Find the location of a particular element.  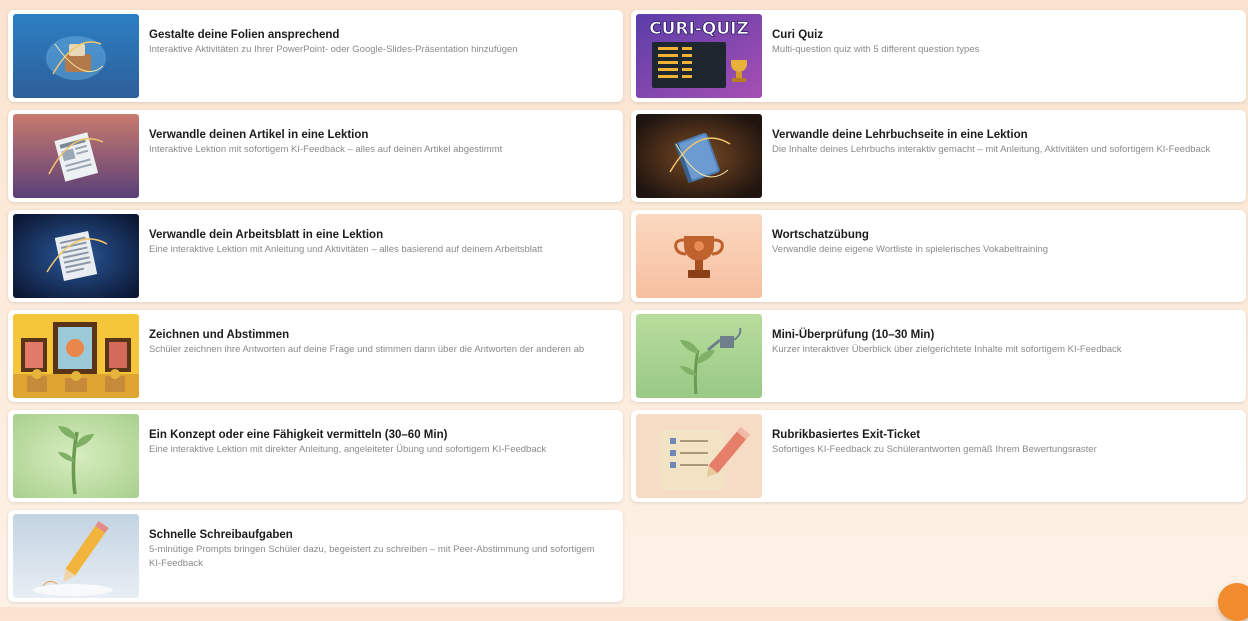

card-title: Schnelle Schreibaufgaben is located at coordinates (221, 535).